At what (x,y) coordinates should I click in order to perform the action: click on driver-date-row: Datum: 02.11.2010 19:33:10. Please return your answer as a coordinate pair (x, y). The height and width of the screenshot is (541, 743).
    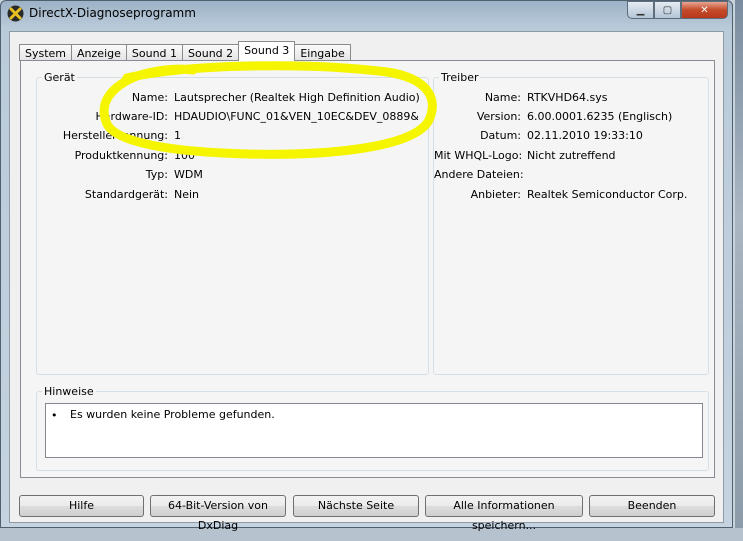
    Looking at the image, I should click on (572, 136).